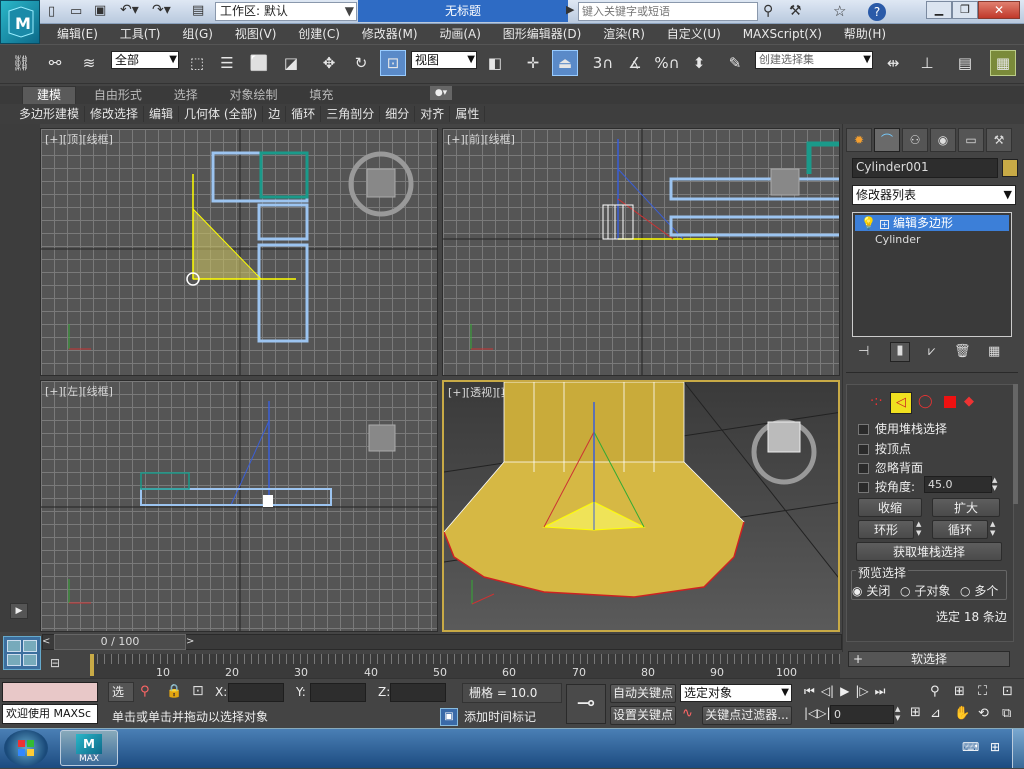 The image size is (1024, 769). Describe the element at coordinates (999, 10) in the screenshot. I see `close-button: ✕` at that location.